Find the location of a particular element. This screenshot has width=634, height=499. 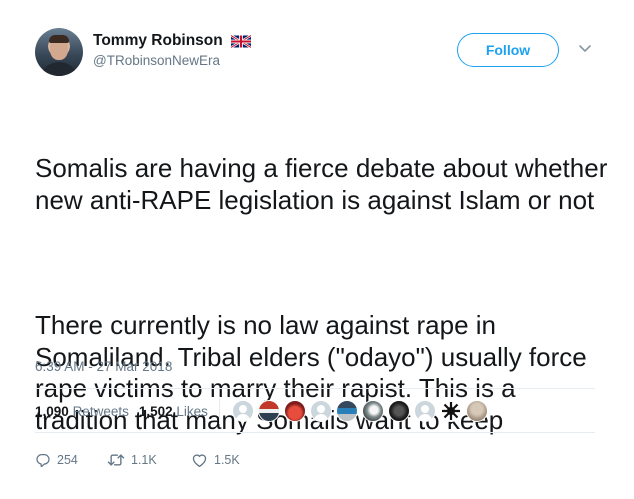

retweets-count: 1,090 is located at coordinates (52, 411).